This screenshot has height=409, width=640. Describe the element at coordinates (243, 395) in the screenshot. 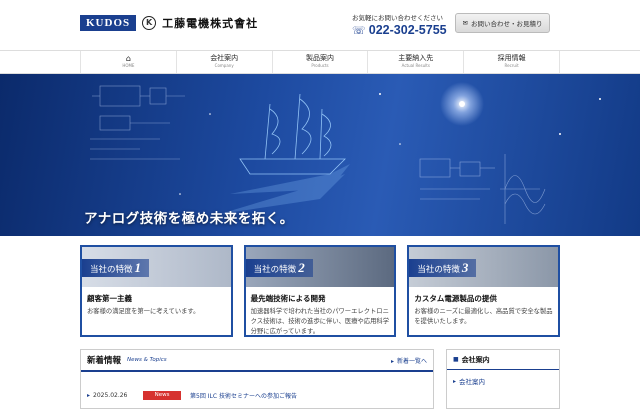

I see `news-text: 第5回 ILC 技術セミナーへの参加ご報告` at that location.